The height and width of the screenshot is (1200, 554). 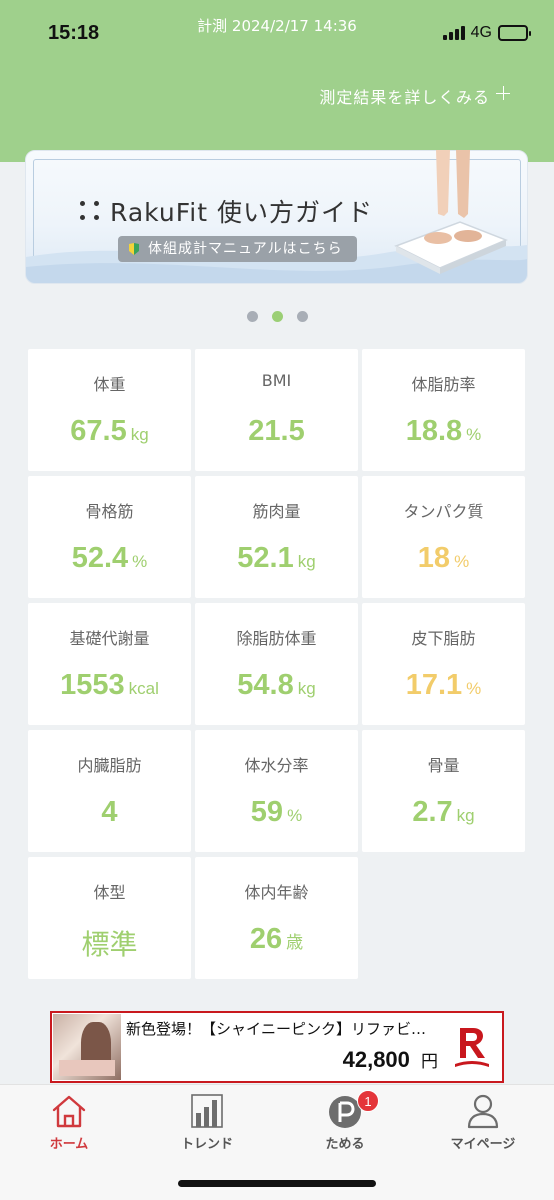 I want to click on metric-label: 体型, so click(x=109, y=892).